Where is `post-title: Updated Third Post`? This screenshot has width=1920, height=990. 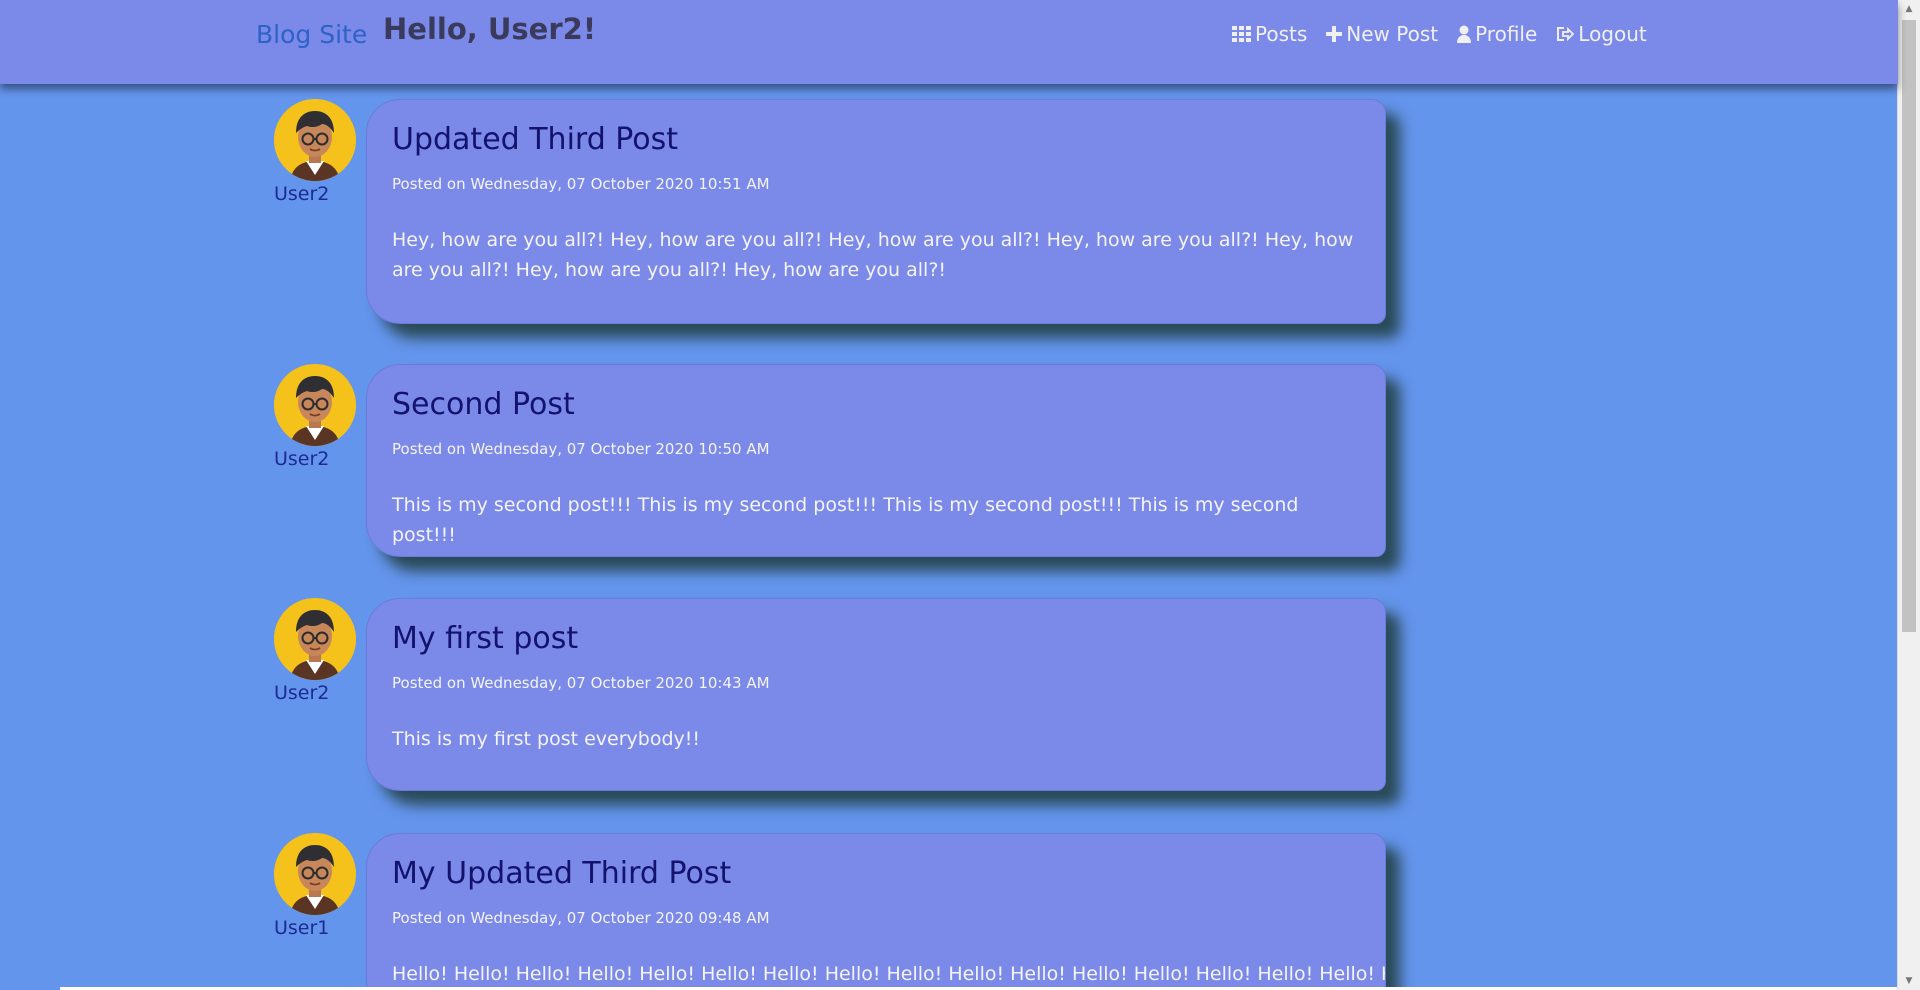 post-title: Updated Third Post is located at coordinates (875, 139).